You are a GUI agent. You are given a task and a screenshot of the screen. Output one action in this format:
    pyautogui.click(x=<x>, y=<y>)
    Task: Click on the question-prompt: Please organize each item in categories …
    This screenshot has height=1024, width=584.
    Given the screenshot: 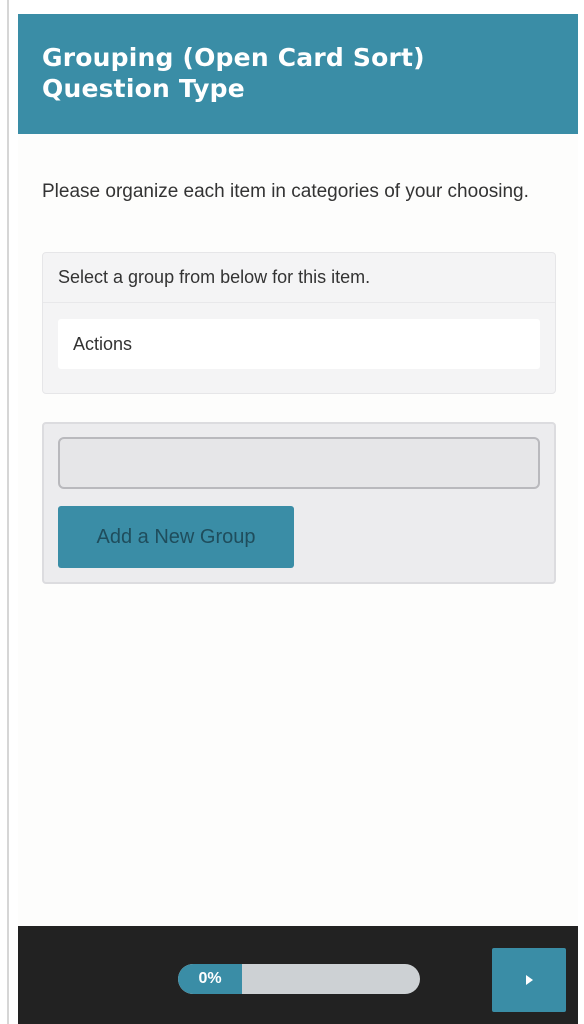 What is the action you would take?
    pyautogui.click(x=285, y=191)
    